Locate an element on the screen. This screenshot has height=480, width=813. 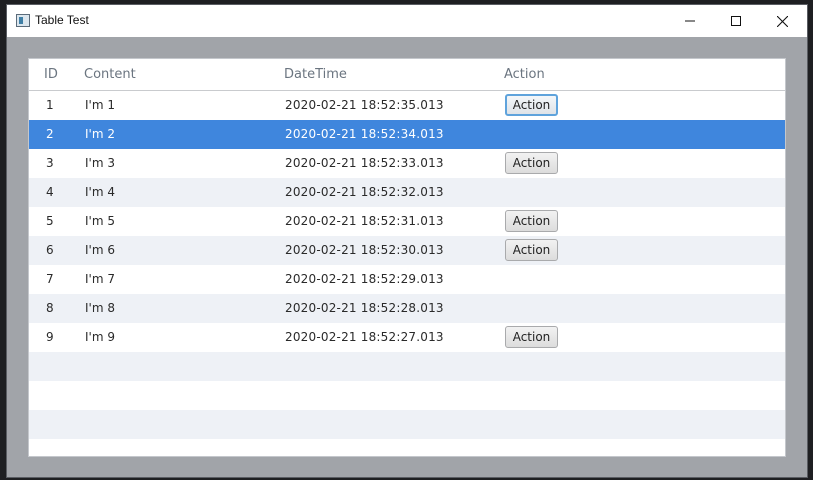
table-row: 7 I'm 7 2020-02-21 18:52:29.013 is located at coordinates (407, 279).